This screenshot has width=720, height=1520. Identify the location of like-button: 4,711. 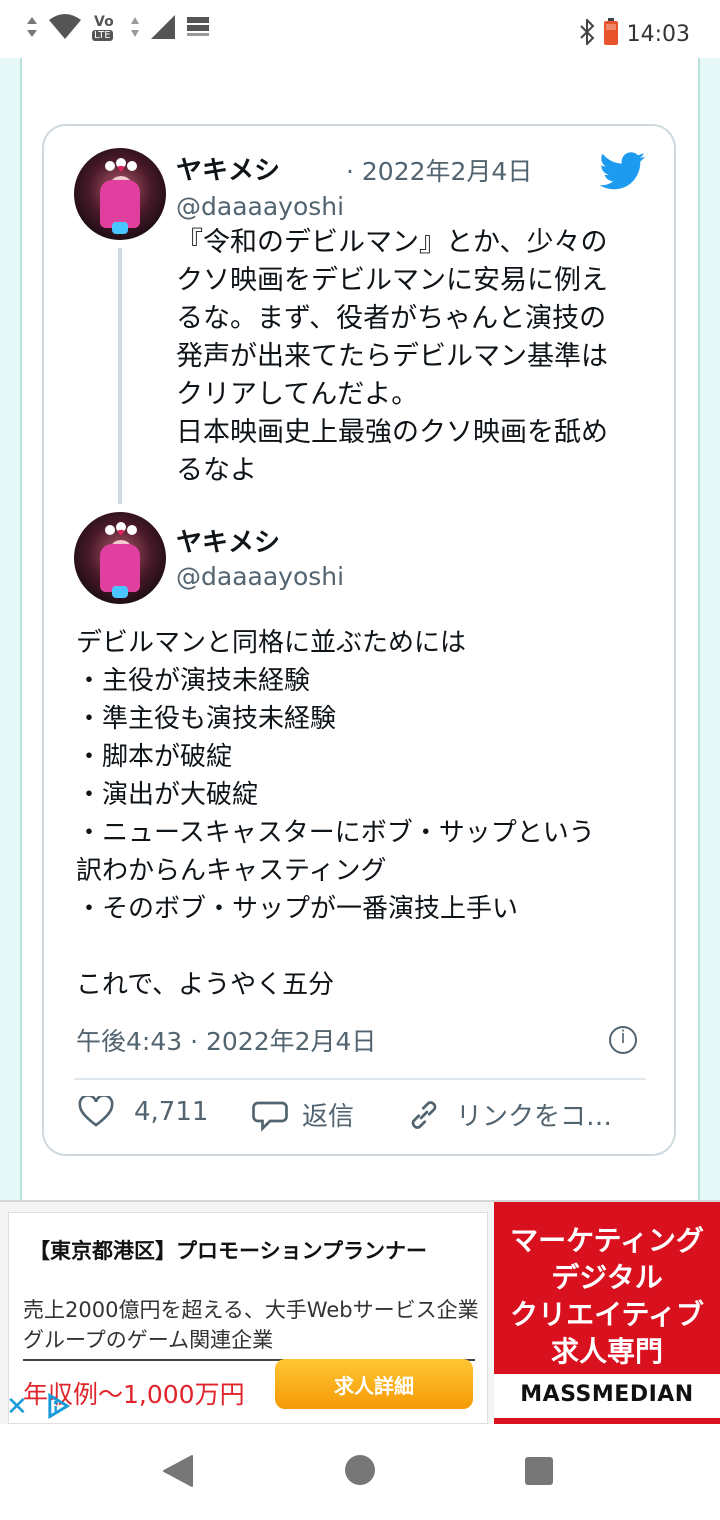
(143, 1112).